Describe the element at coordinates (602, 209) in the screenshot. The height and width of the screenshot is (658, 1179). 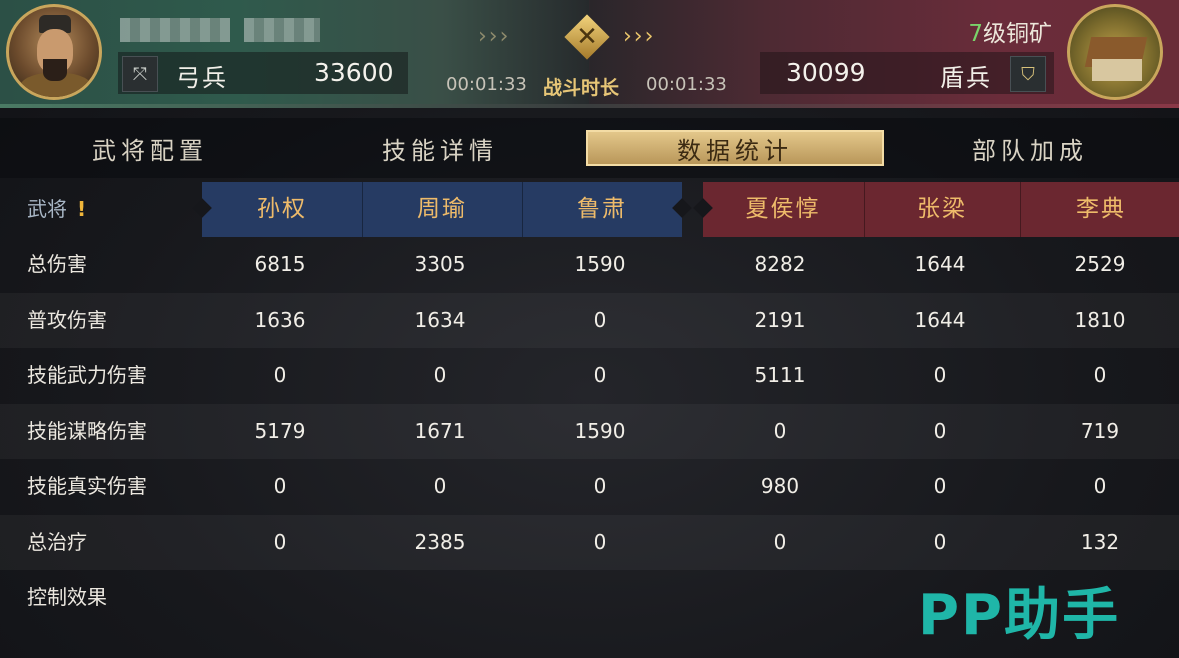
I see `general-name-lusu: 鲁肃` at that location.